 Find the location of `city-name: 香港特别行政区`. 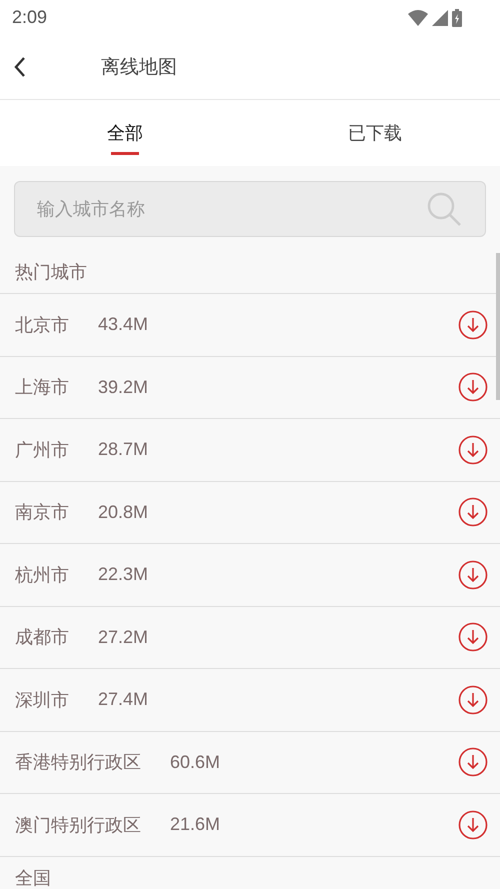

city-name: 香港特别行政区 is located at coordinates (78, 762).